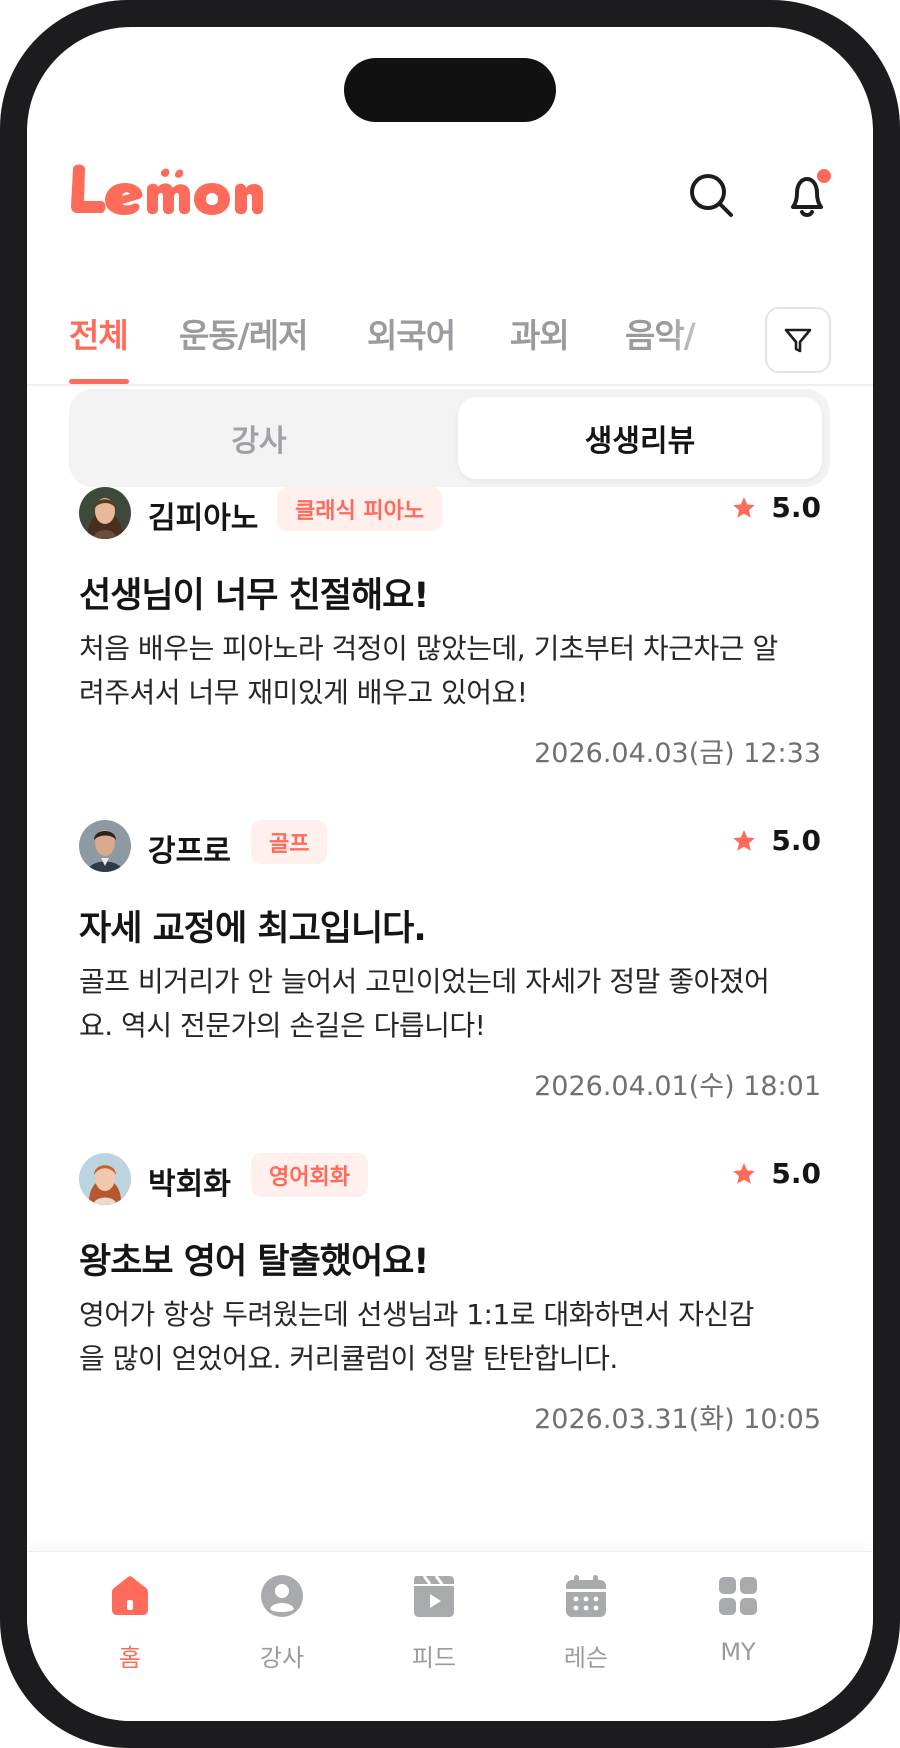  Describe the element at coordinates (434, 1627) in the screenshot. I see `nav-feed: 피드` at that location.